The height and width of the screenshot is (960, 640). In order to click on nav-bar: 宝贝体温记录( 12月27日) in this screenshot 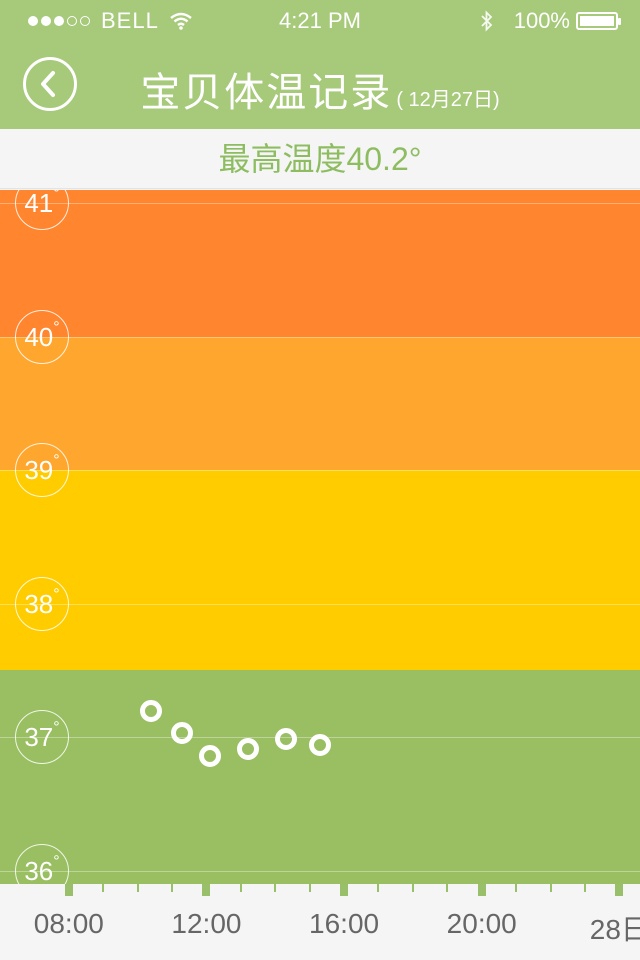, I will do `click(320, 84)`.